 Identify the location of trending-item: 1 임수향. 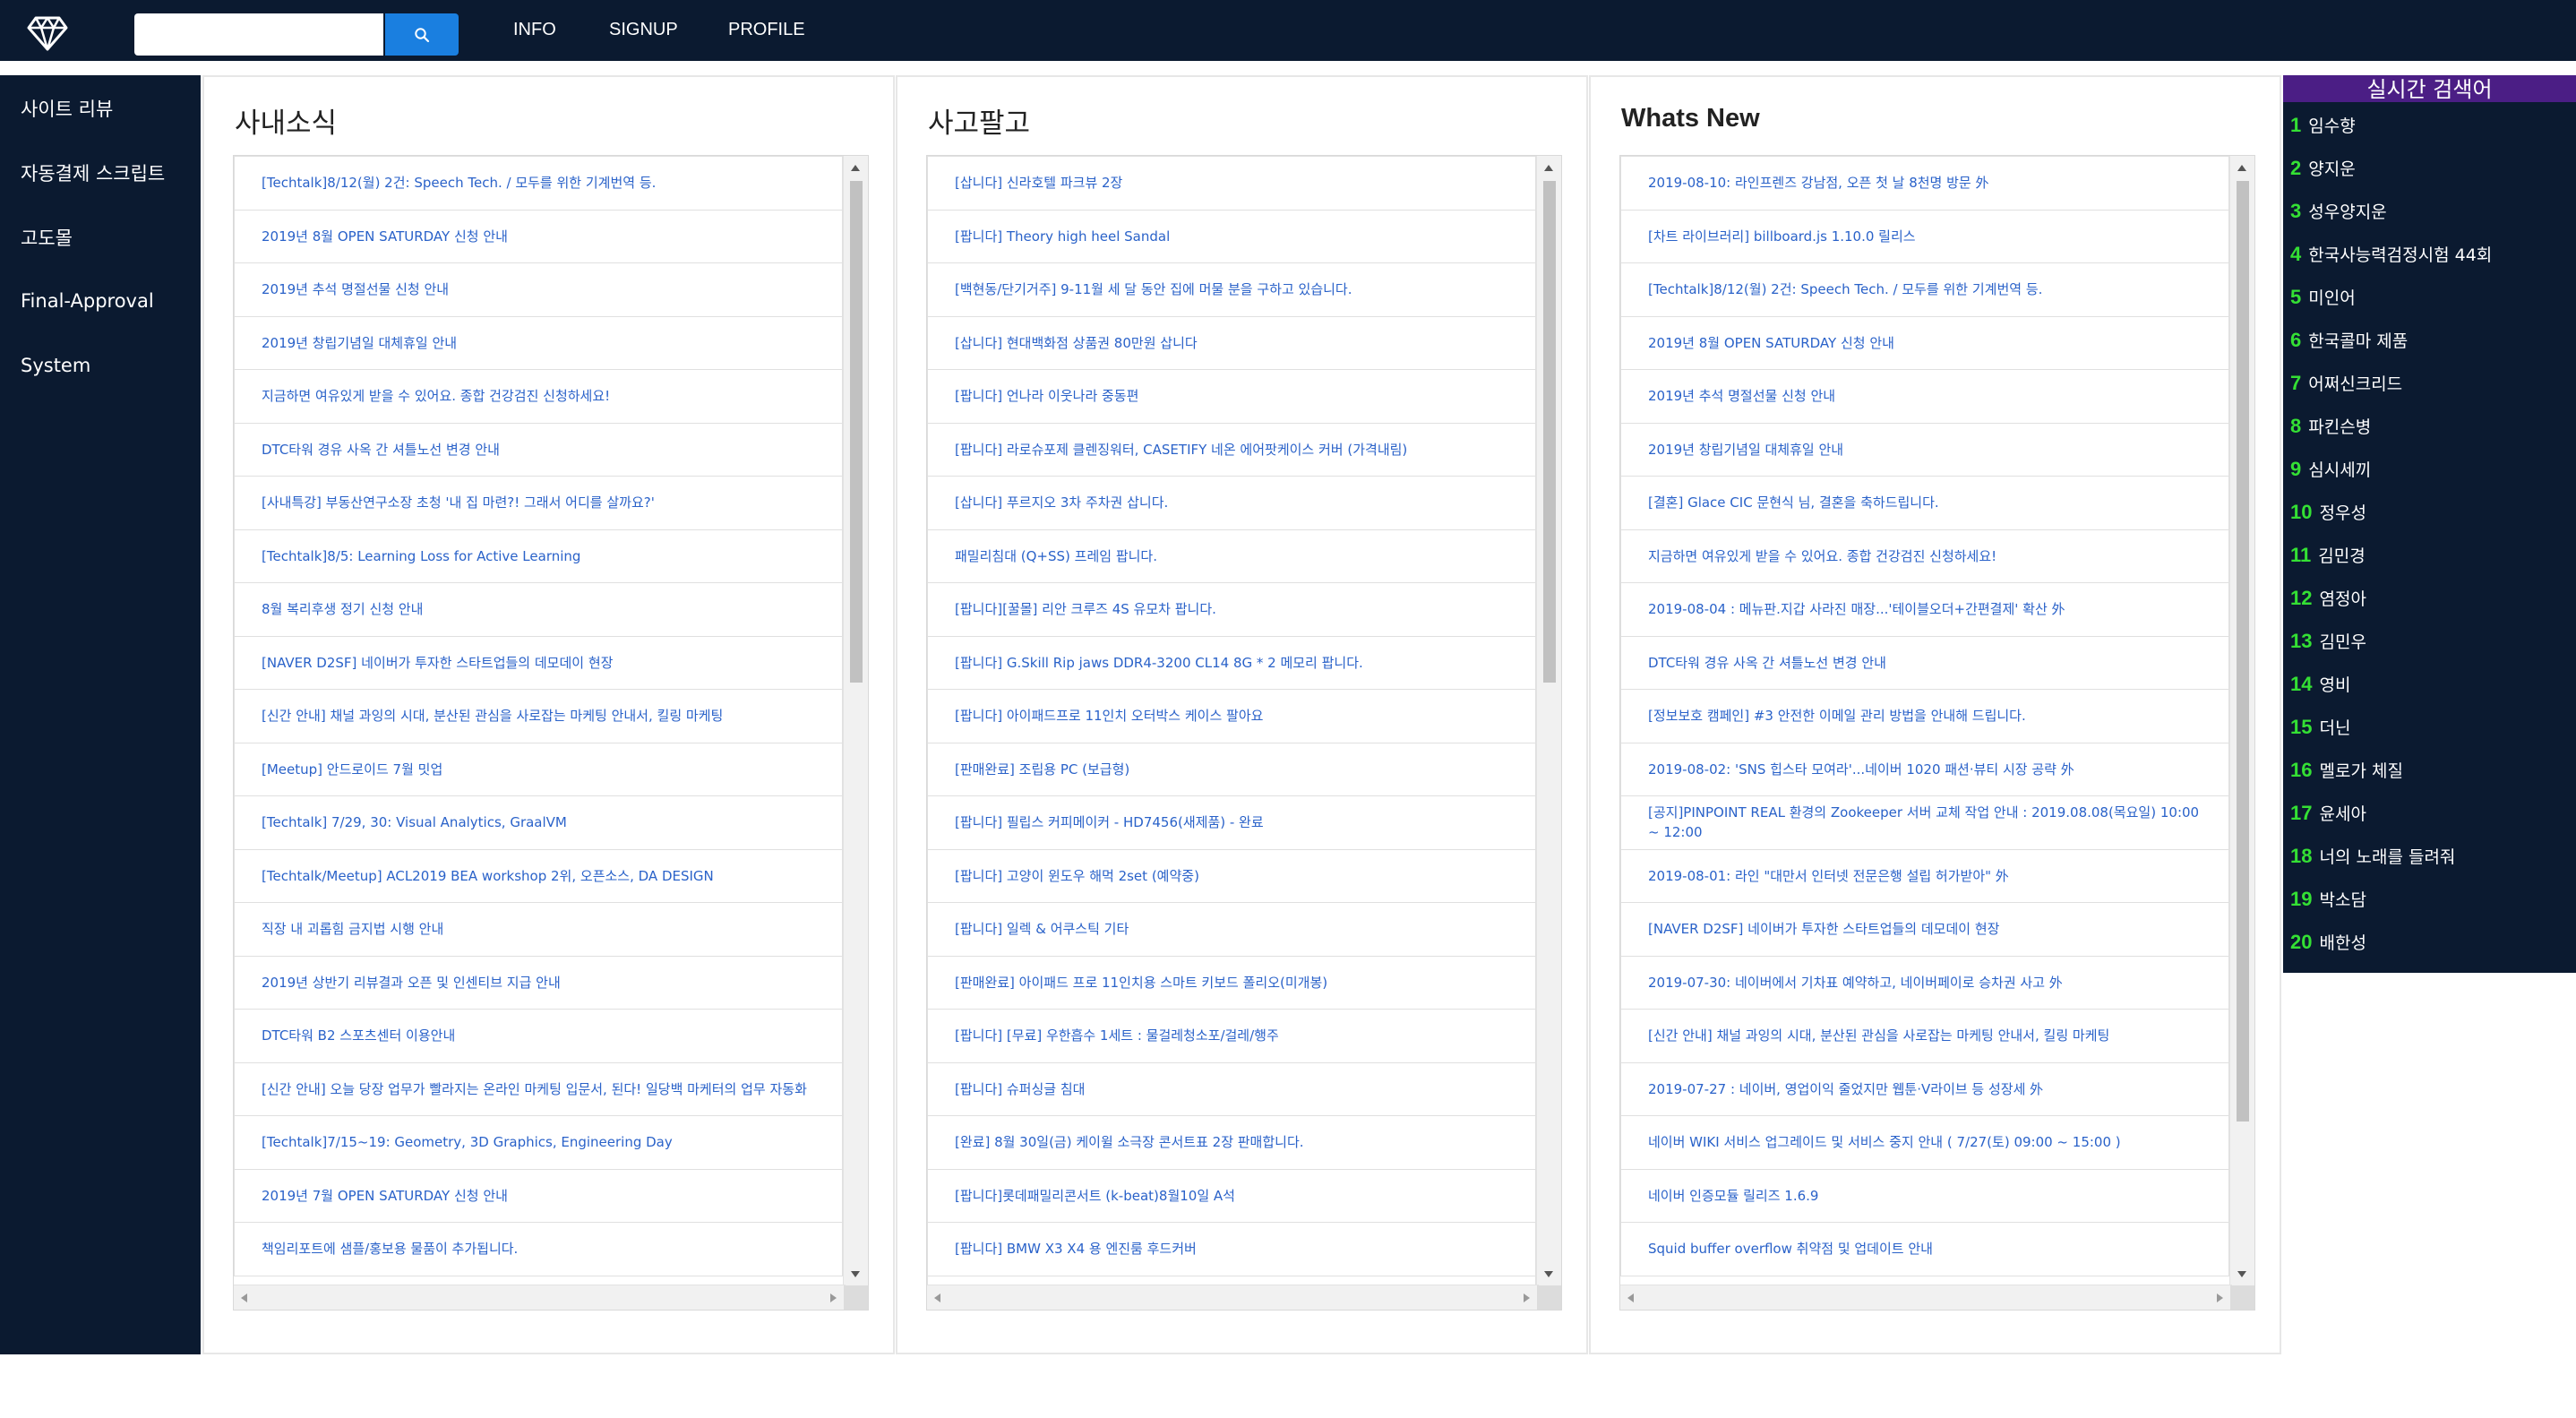
(2323, 125).